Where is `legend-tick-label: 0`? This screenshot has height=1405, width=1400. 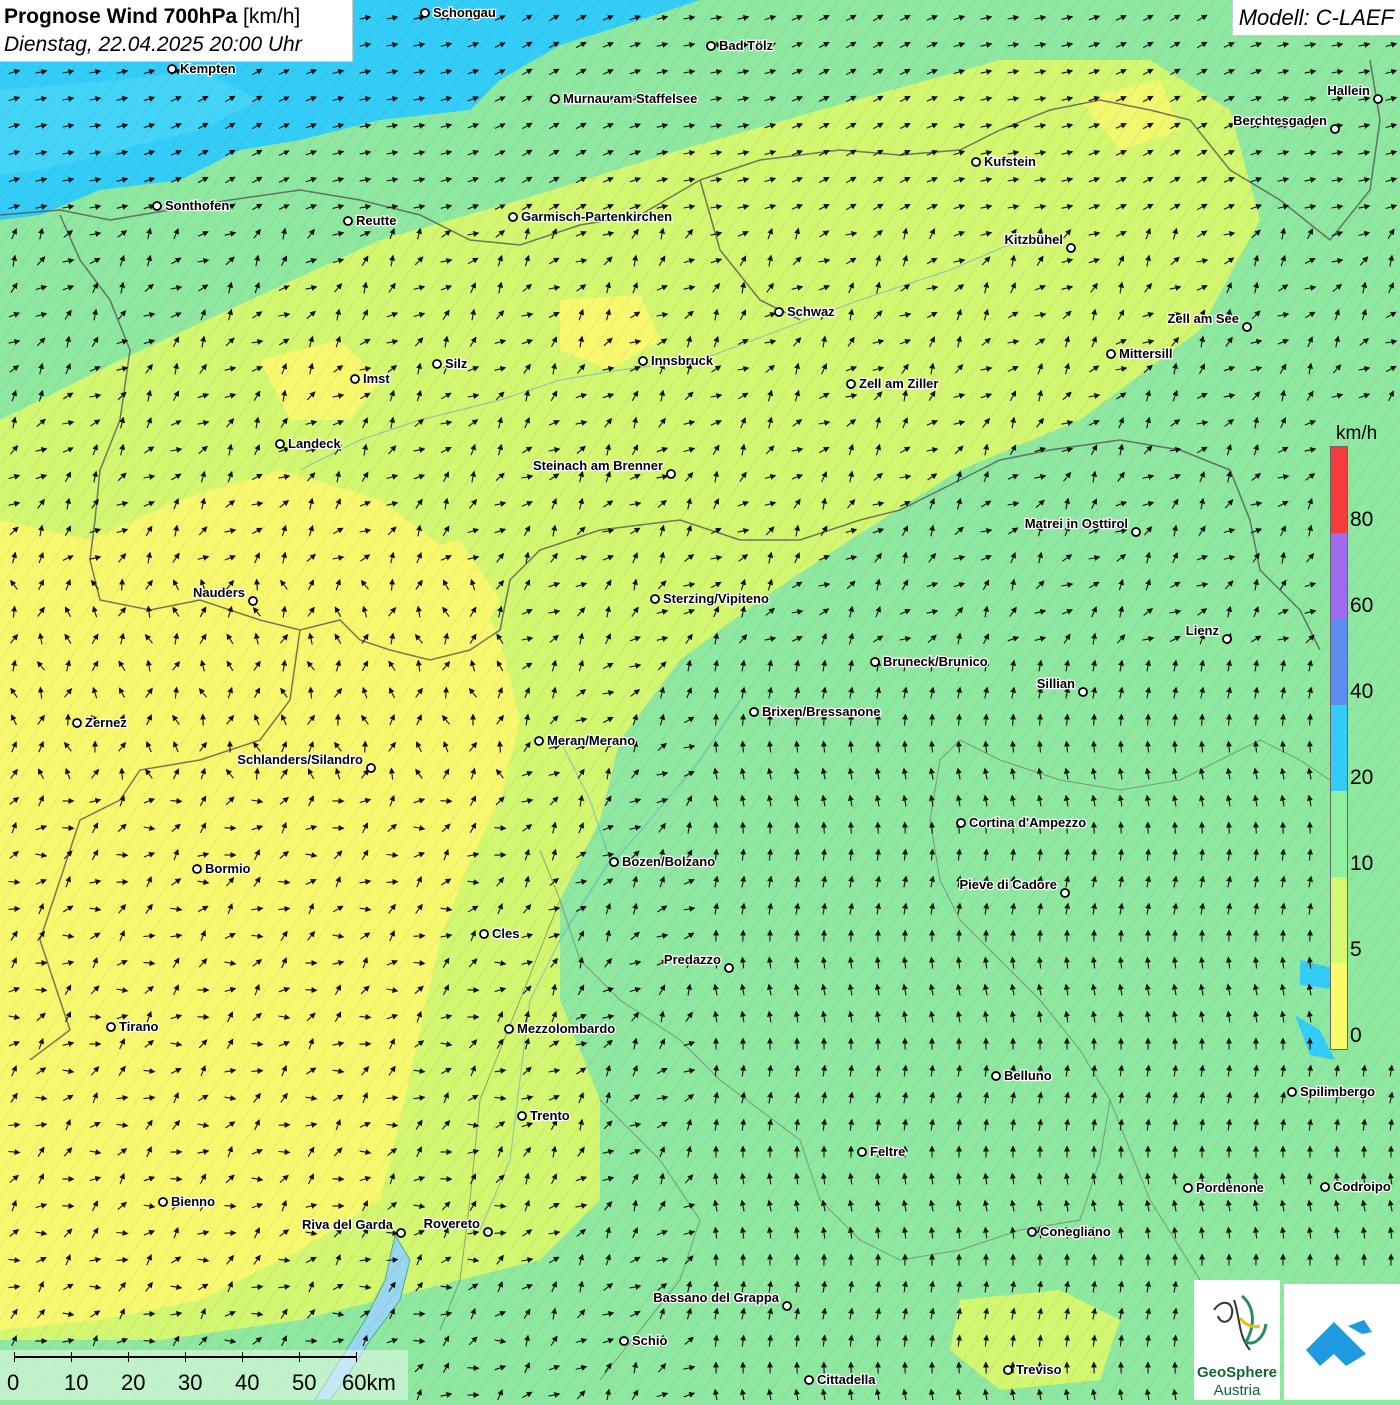 legend-tick-label: 0 is located at coordinates (1356, 1036).